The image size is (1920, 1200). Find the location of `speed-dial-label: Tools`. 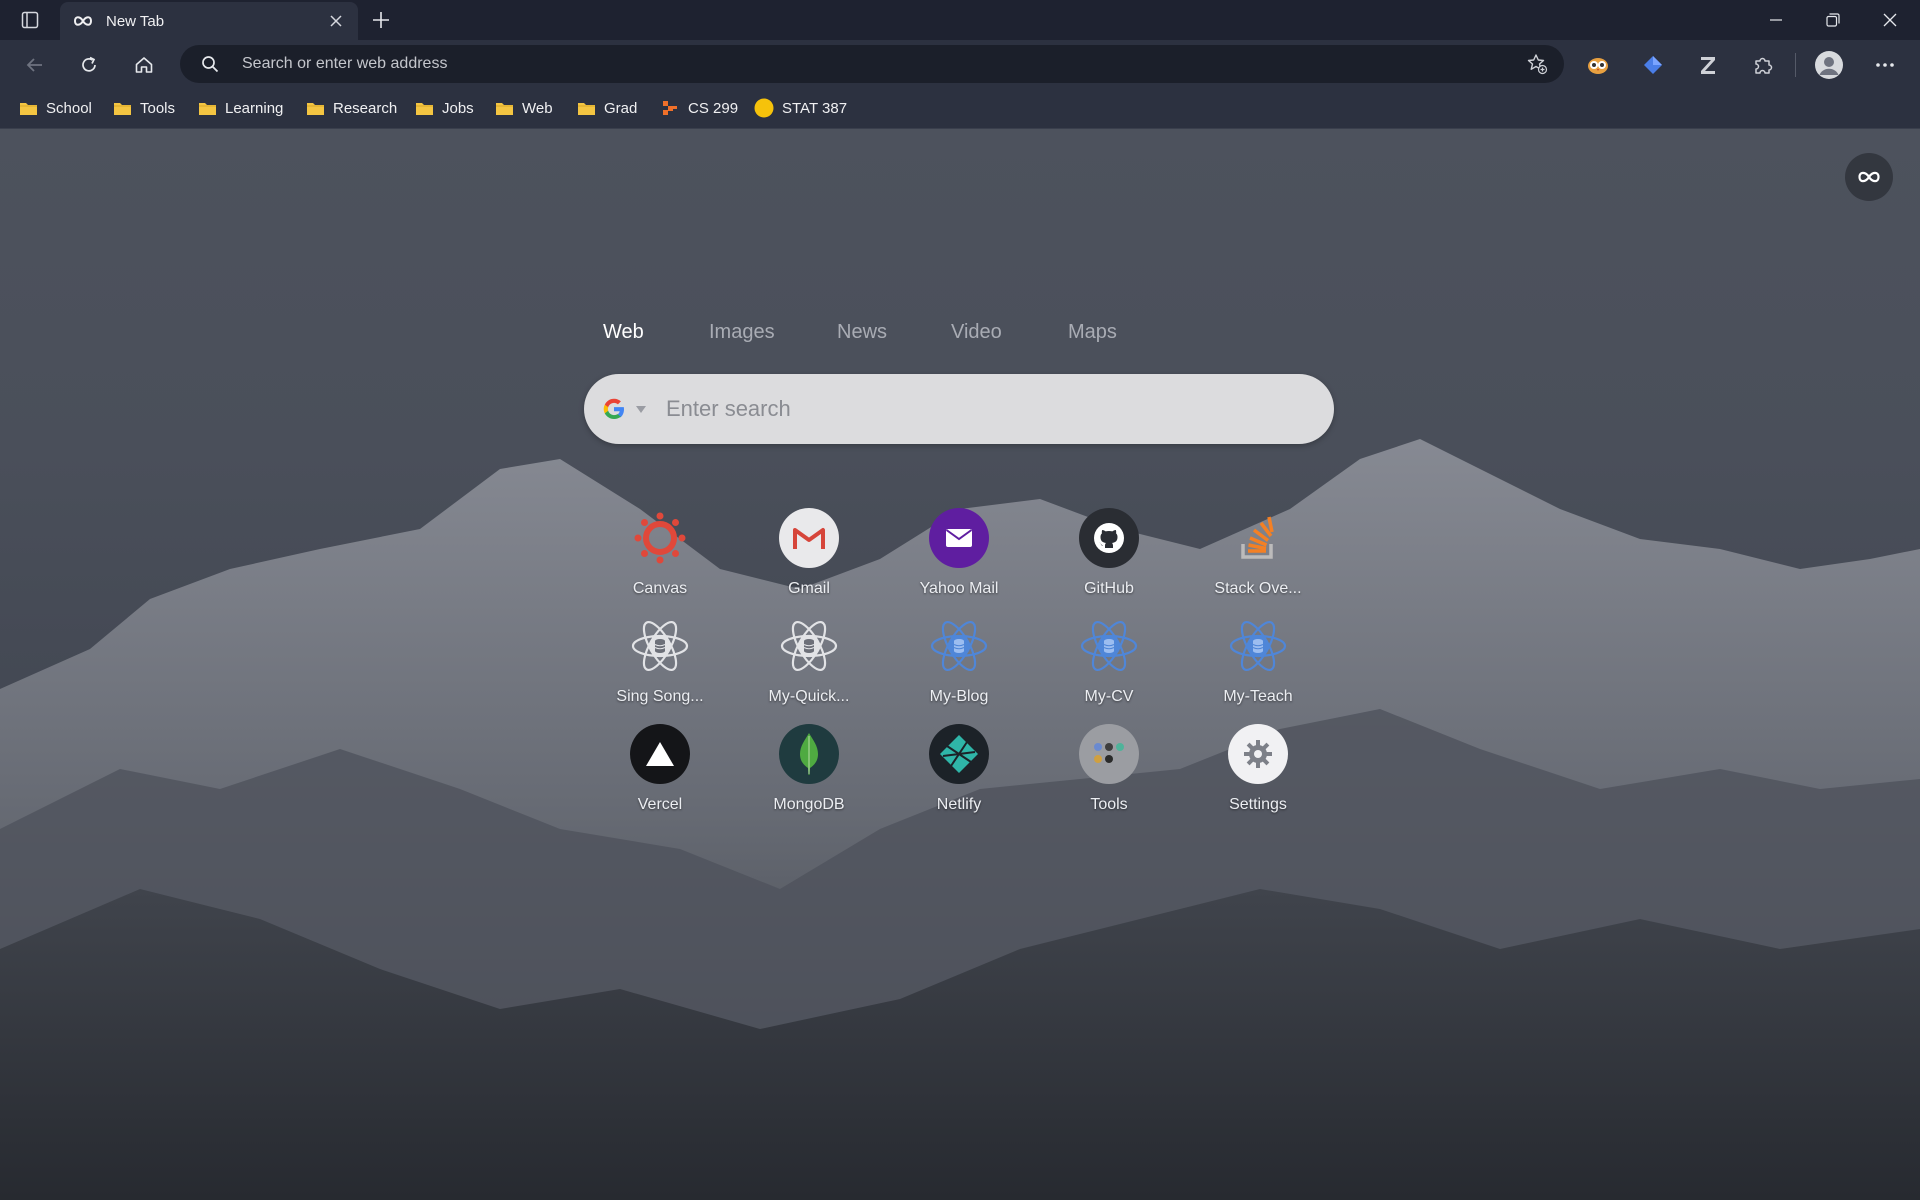

speed-dial-label: Tools is located at coordinates (1109, 804).